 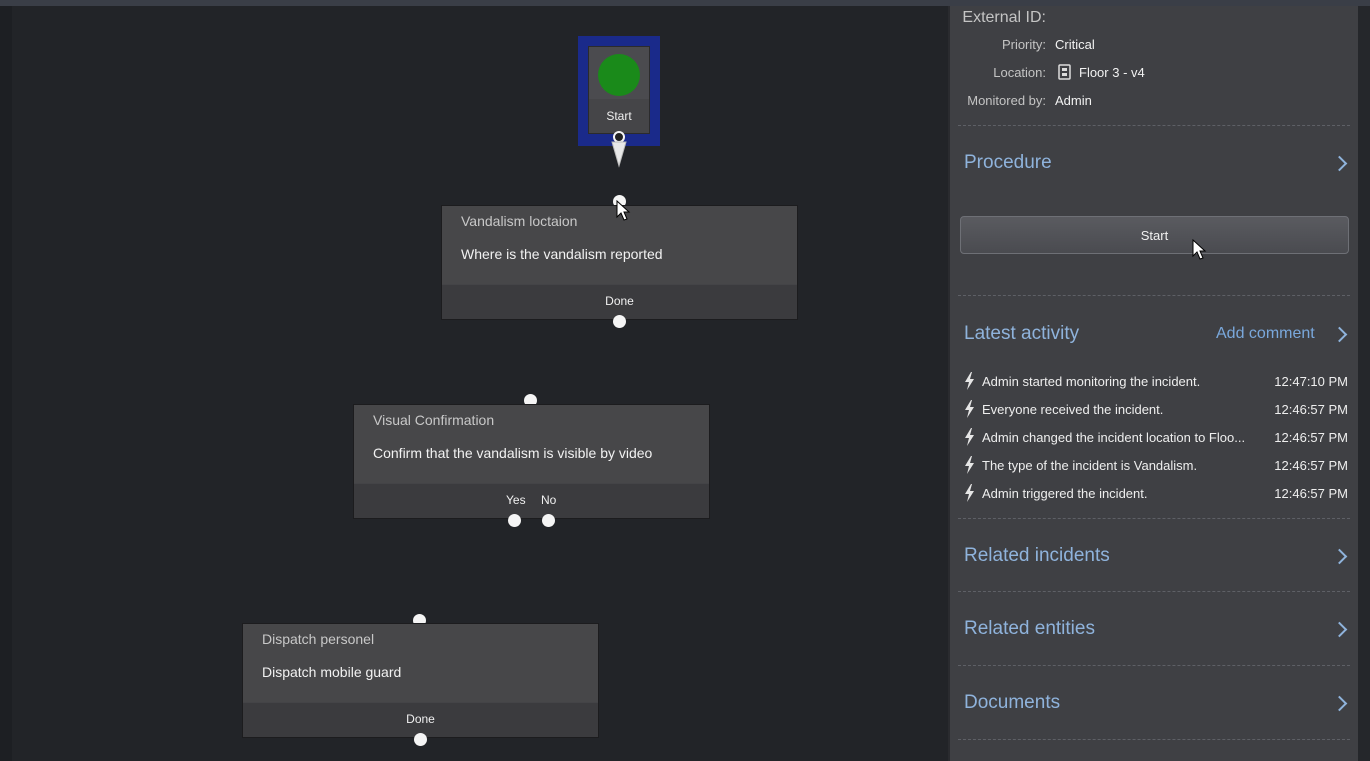 What do you see at coordinates (1029, 629) in the screenshot?
I see `related-entities-title: Related entities` at bounding box center [1029, 629].